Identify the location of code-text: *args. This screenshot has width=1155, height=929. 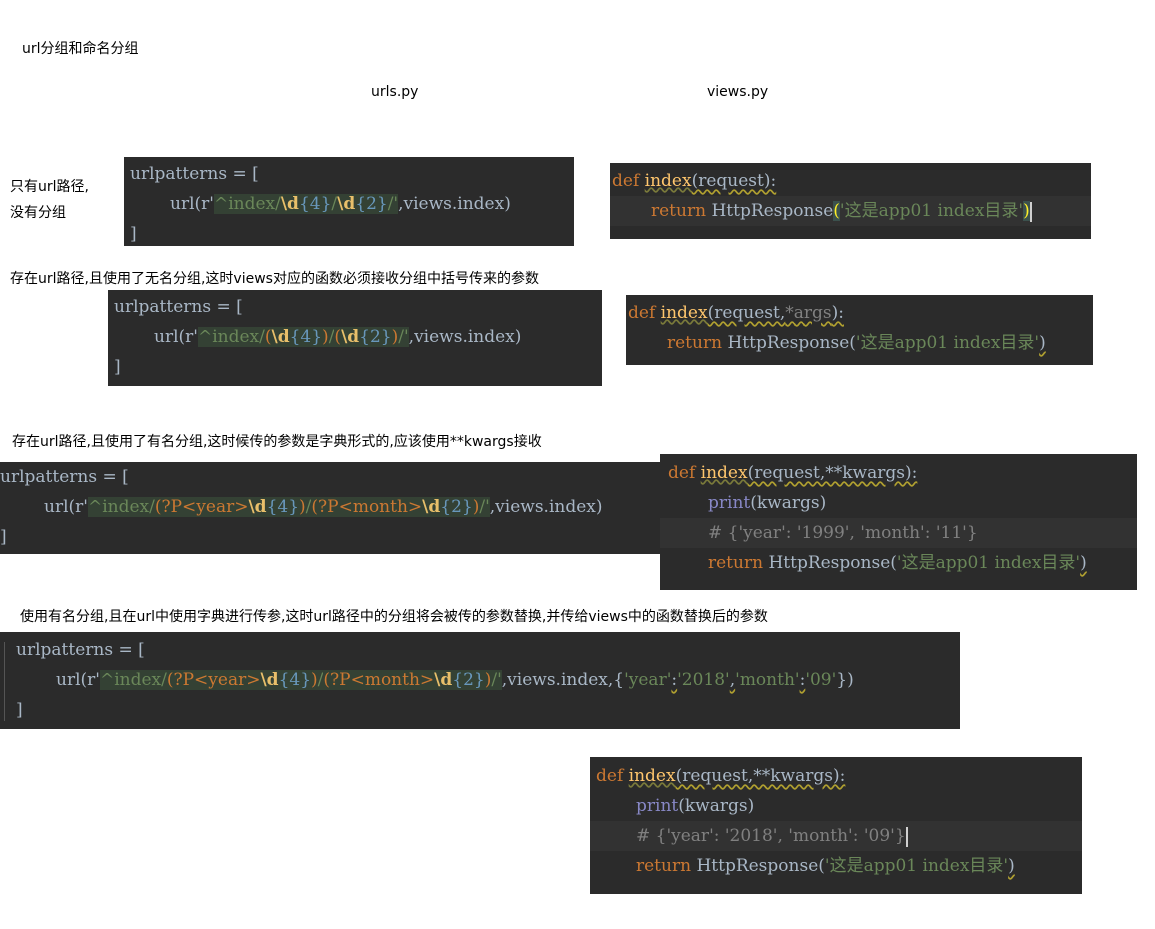
(808, 313).